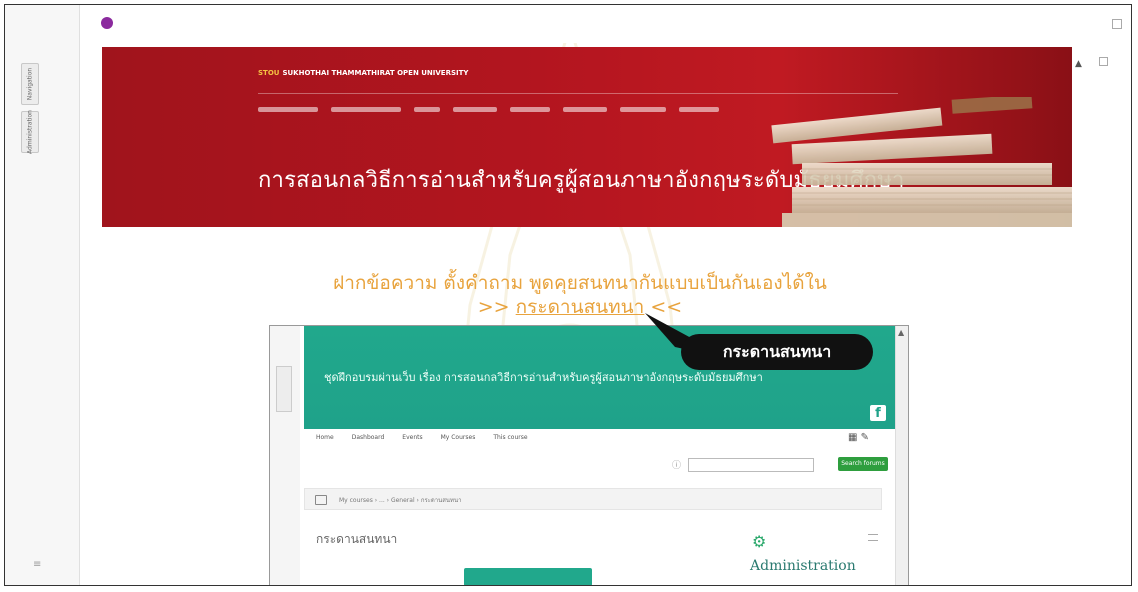  I want to click on right-sidebar: ▲, so click(1102, 314).